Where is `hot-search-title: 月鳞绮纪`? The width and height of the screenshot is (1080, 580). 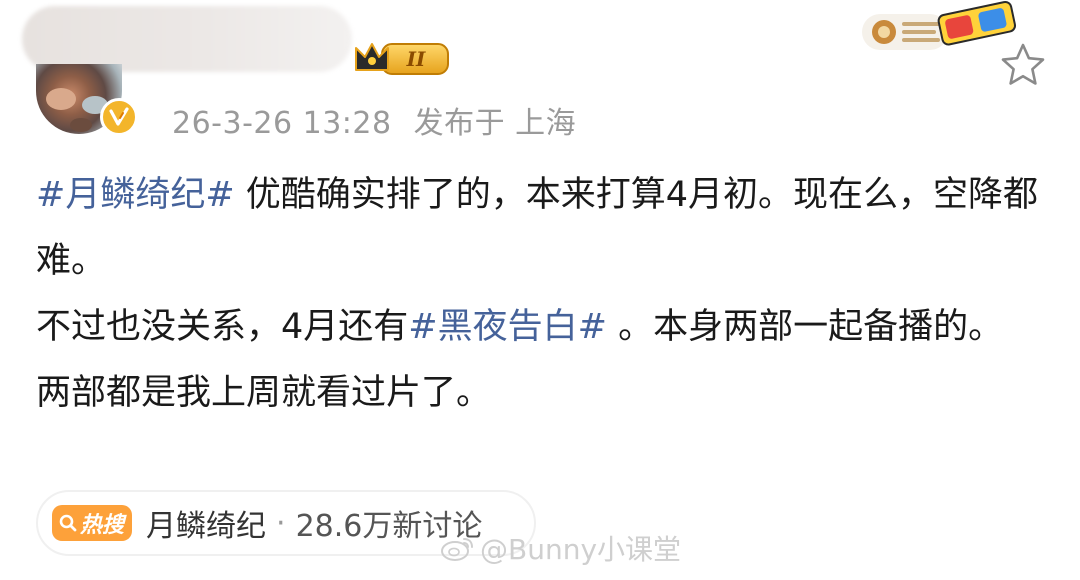 hot-search-title: 月鳞绮纪 is located at coordinates (206, 526).